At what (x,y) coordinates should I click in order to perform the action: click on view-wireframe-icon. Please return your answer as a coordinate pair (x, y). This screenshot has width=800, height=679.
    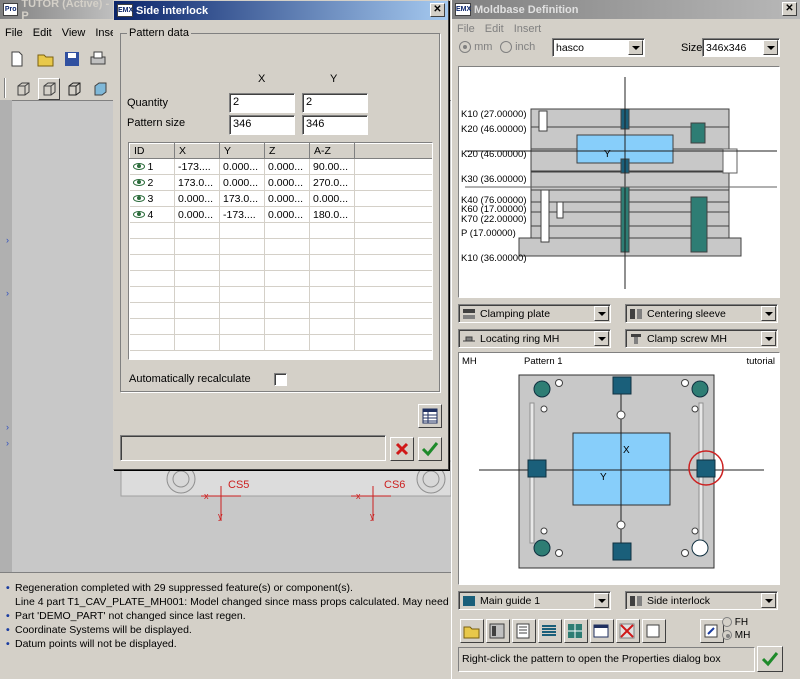
    Looking at the image, I should click on (23, 89).